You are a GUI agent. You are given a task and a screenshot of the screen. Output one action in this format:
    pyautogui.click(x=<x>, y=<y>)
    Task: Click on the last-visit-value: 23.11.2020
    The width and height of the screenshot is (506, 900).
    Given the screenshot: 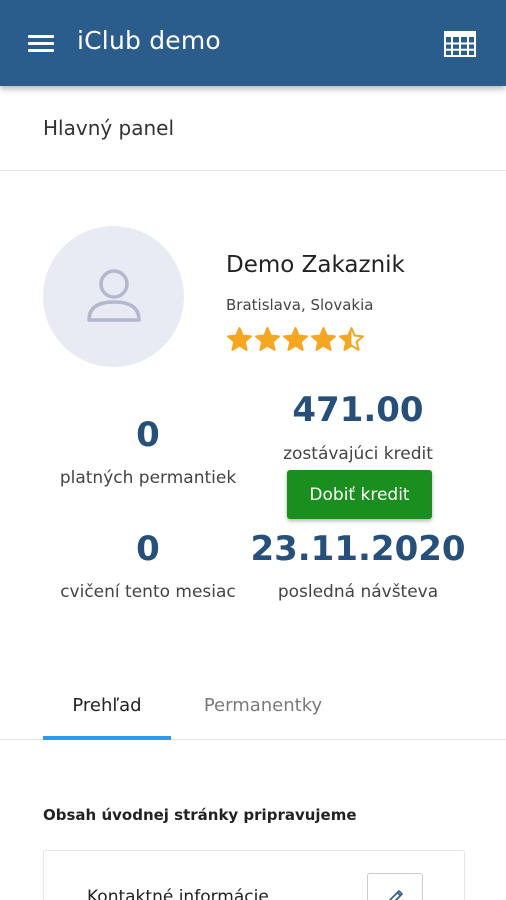 What is the action you would take?
    pyautogui.click(x=358, y=549)
    